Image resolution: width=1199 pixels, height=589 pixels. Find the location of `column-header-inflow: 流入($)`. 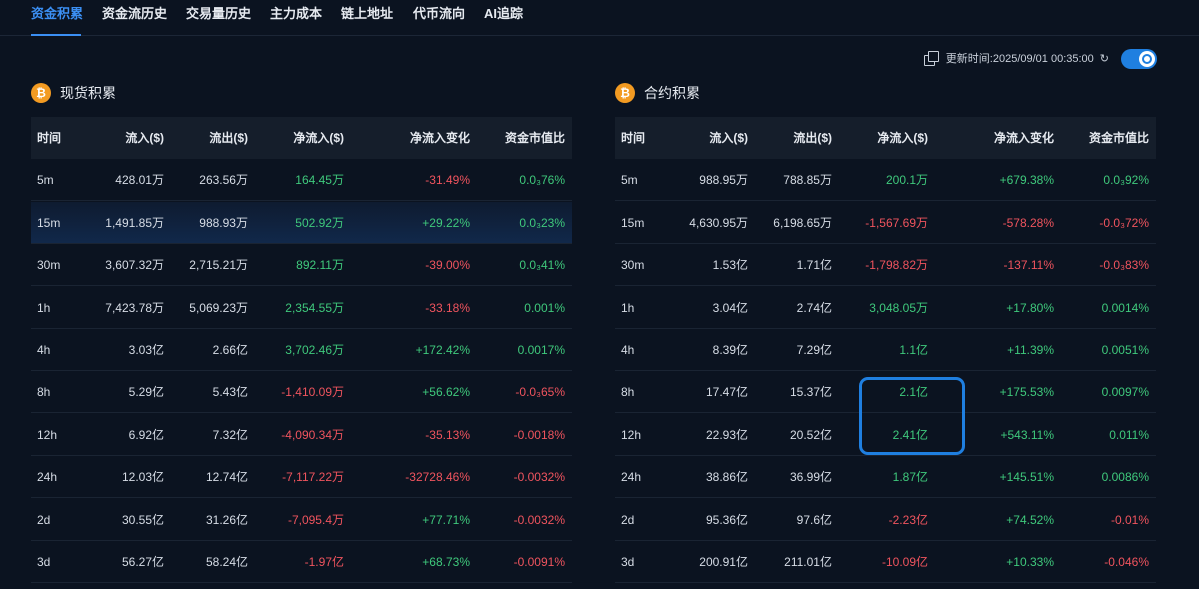

column-header-inflow: 流入($) is located at coordinates (144, 138).